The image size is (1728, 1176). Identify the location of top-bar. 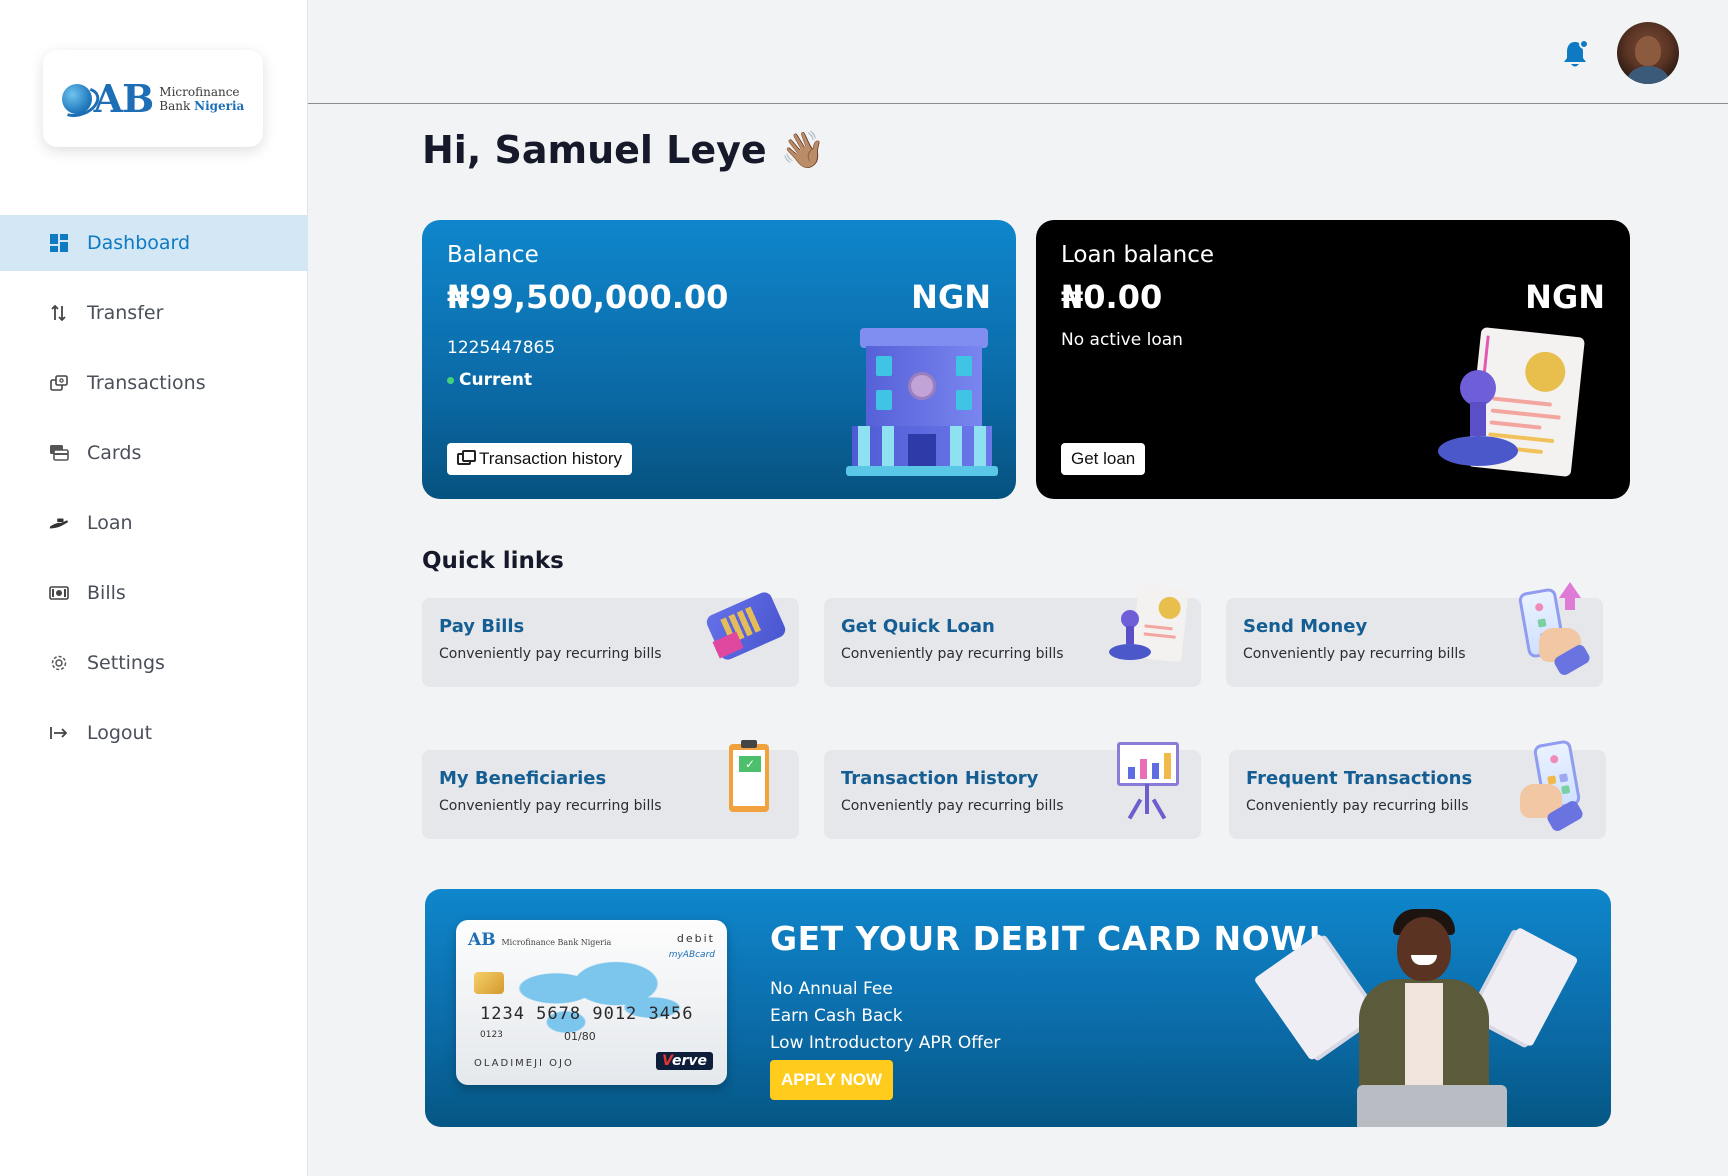
(1018, 52).